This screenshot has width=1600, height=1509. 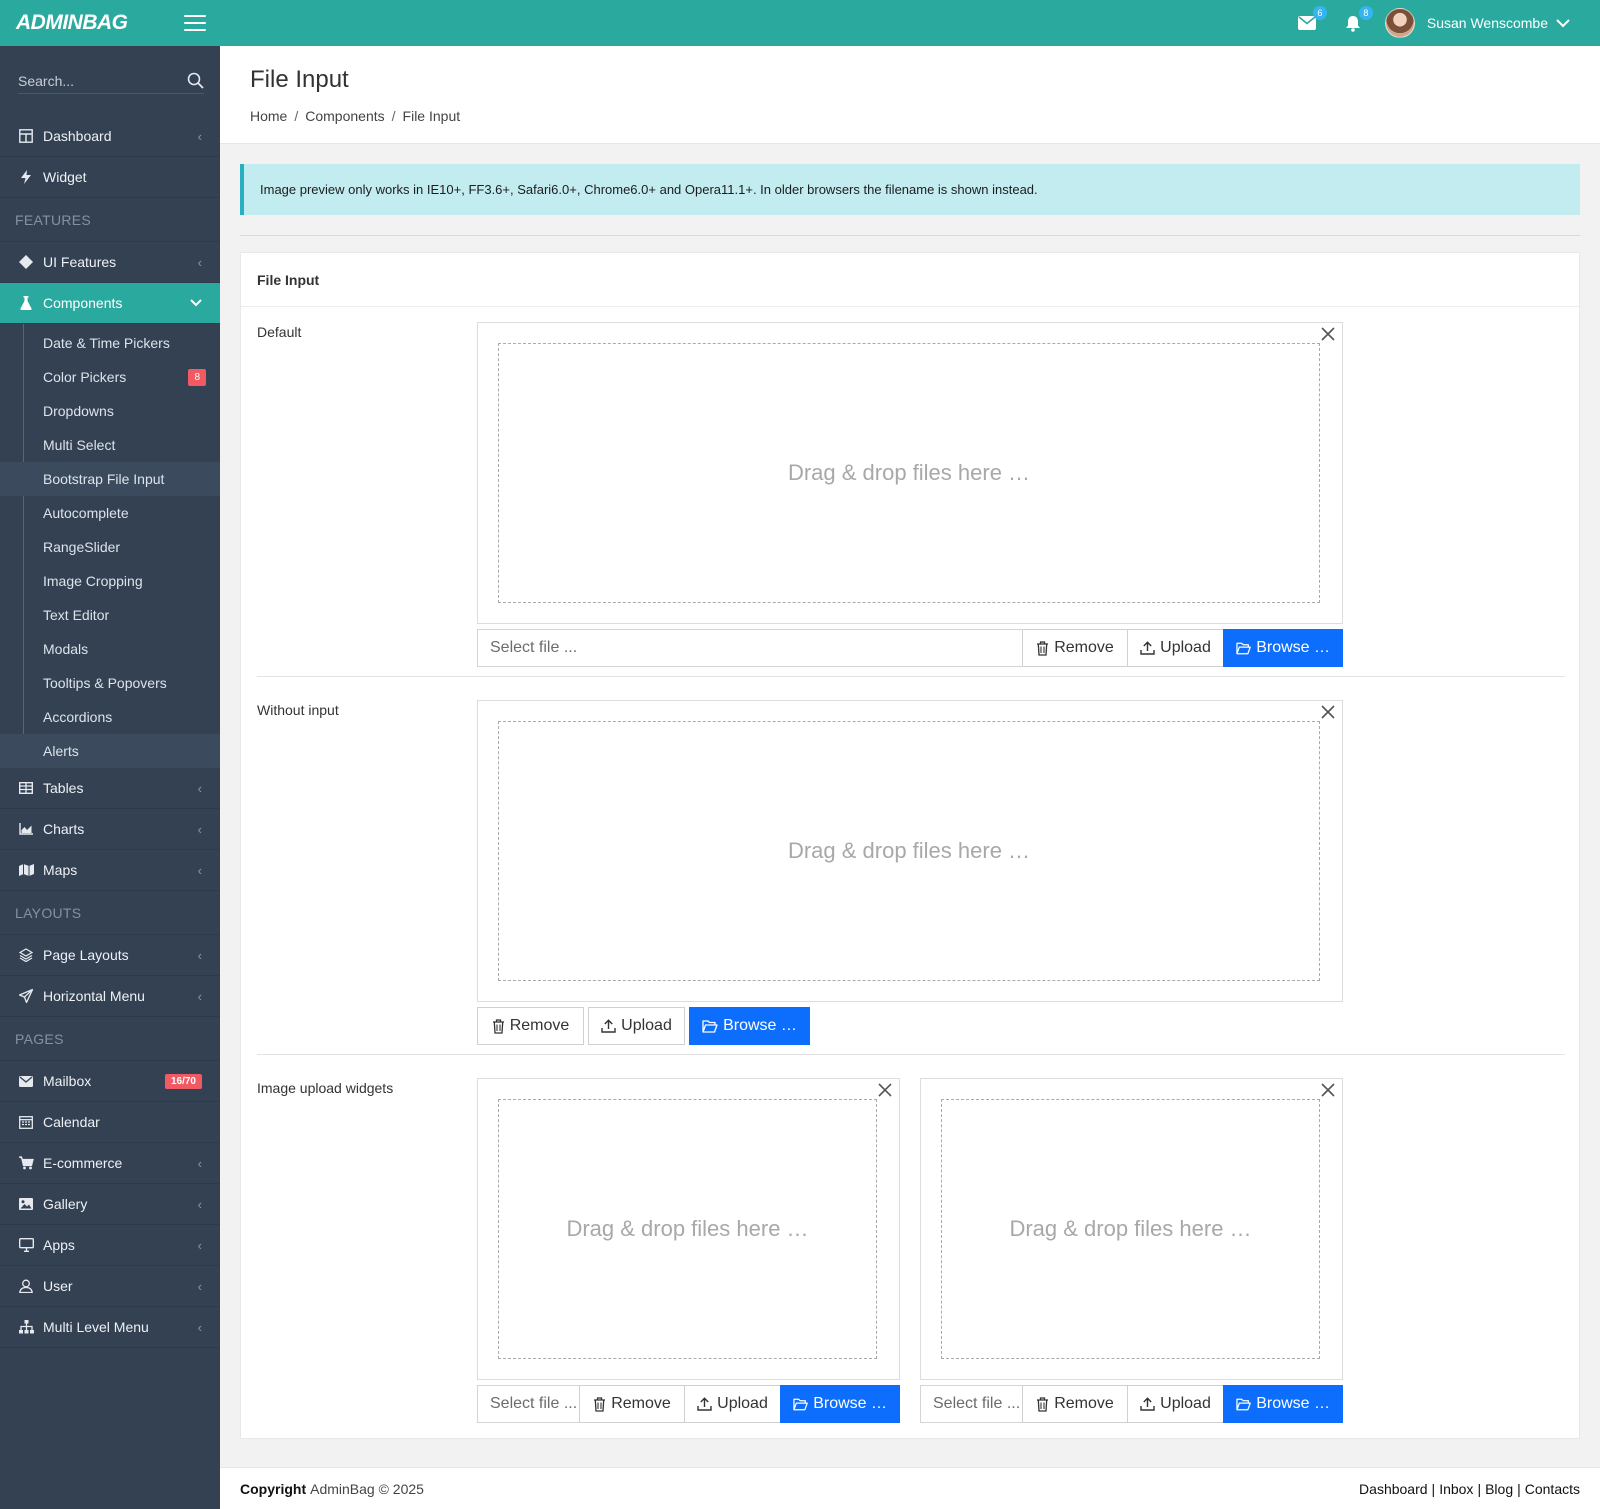 What do you see at coordinates (344, 116) in the screenshot?
I see `breadcrumb-components: Components` at bounding box center [344, 116].